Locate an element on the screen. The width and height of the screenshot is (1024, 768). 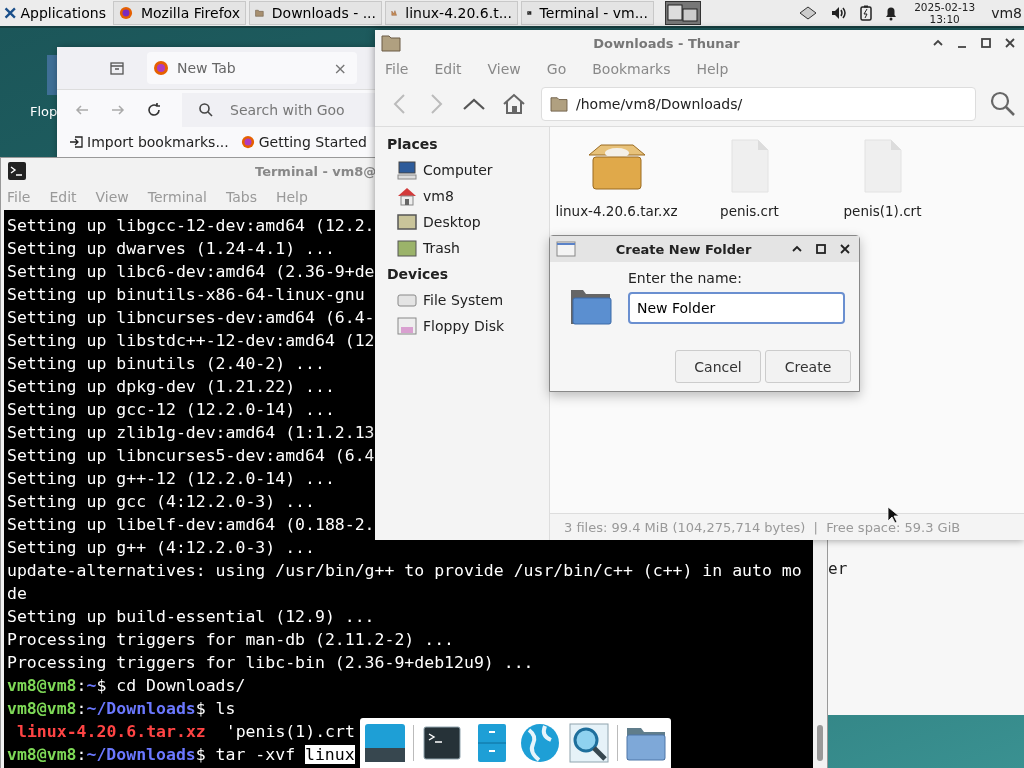
terminal-line: Setting up libelf-dev:amd64 (0.188-2. is located at coordinates (191, 525).